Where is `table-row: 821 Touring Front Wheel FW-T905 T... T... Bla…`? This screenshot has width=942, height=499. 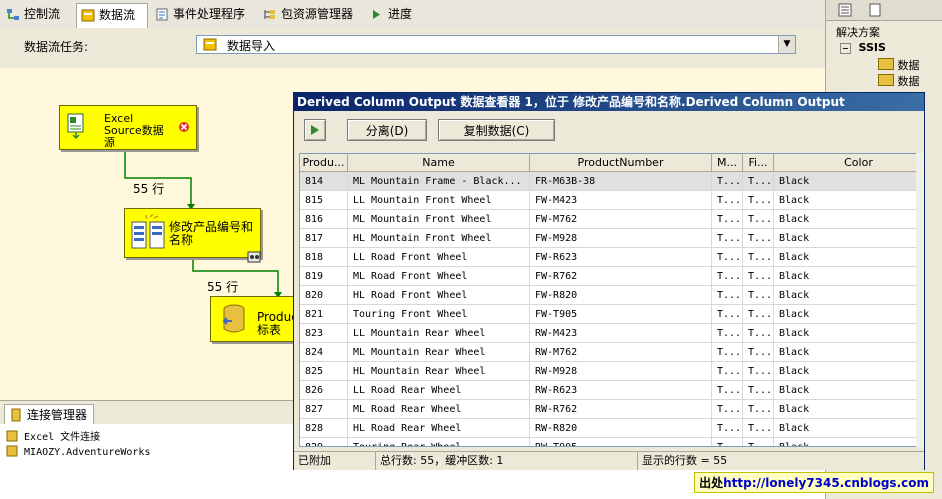 table-row: 821 Touring Front Wheel FW-T905 T... T... Bla… is located at coordinates (609, 314).